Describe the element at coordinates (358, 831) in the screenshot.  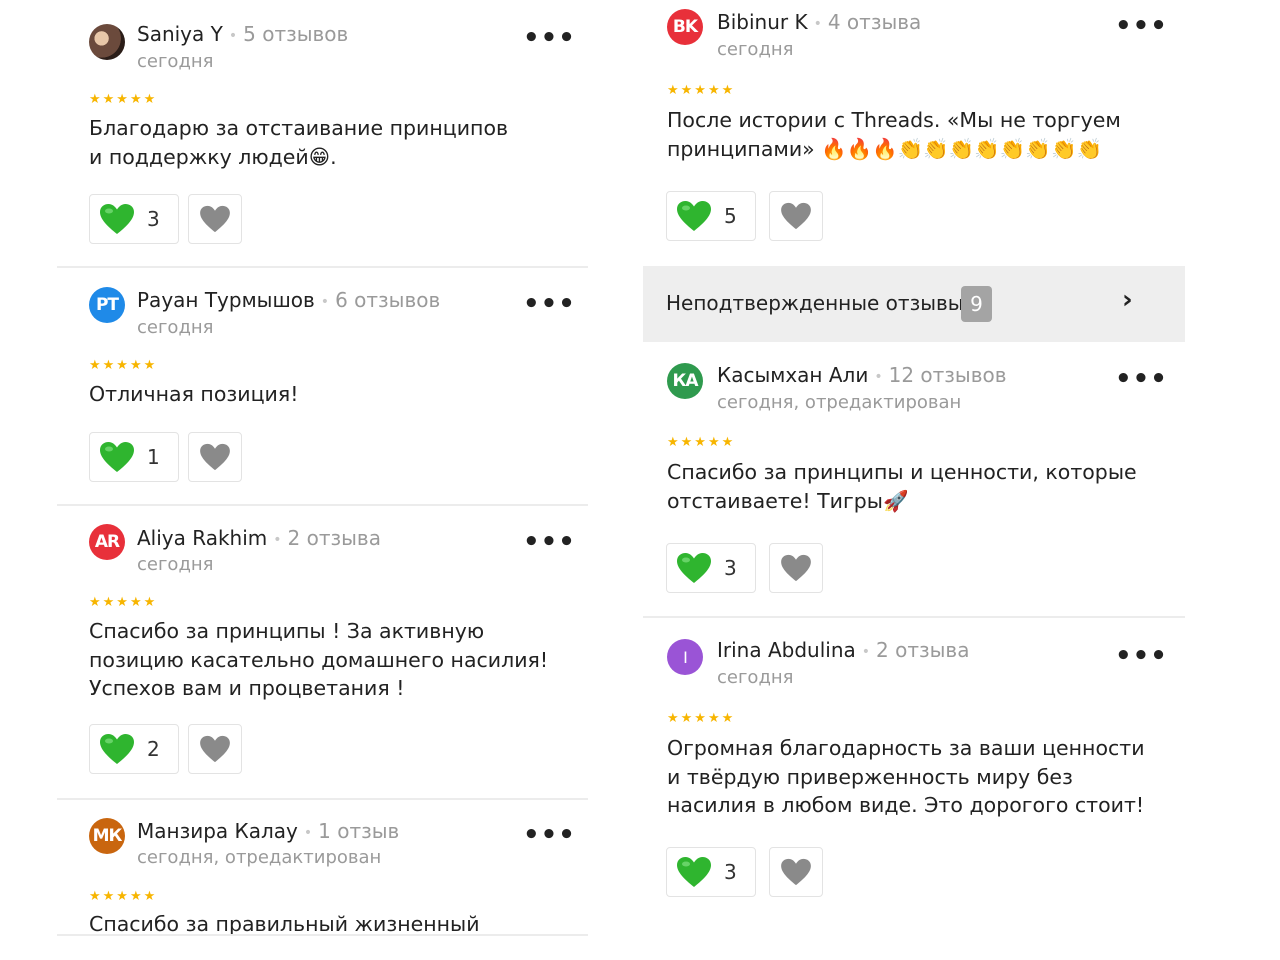
I see `author-review-count: 1 отзыв` at that location.